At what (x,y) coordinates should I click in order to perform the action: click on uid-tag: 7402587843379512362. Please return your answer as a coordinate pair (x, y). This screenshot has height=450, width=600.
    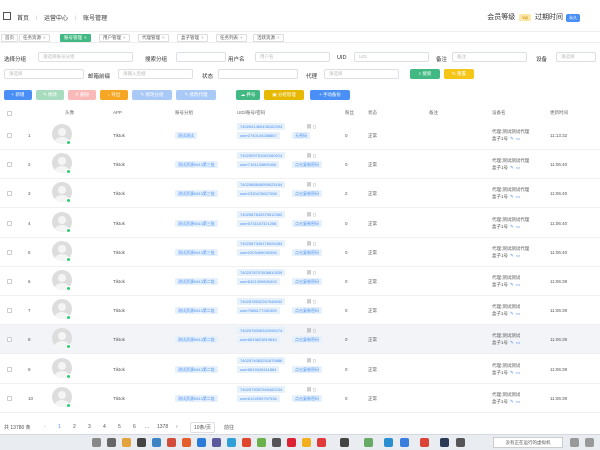
    Looking at the image, I should click on (261, 214).